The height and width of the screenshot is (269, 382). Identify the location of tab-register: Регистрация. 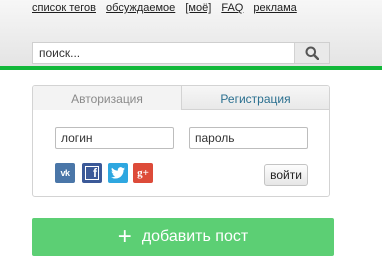
(255, 98).